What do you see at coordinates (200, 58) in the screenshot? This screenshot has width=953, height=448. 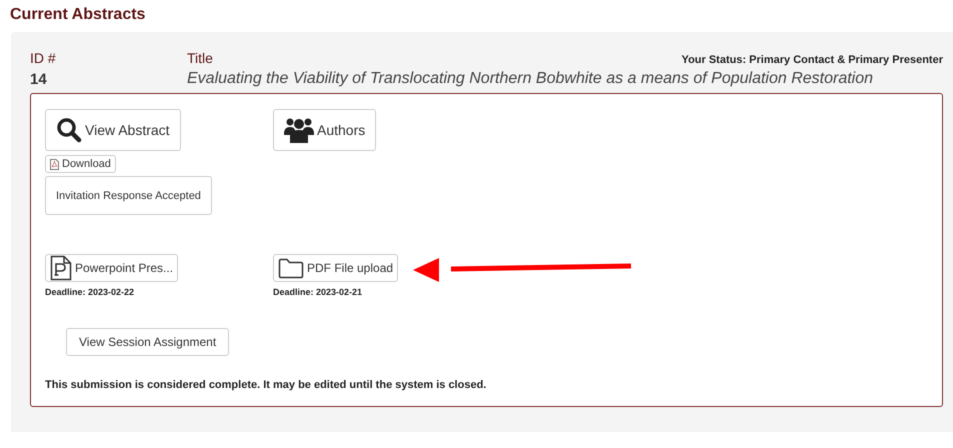 I see `title-label: Title` at bounding box center [200, 58].